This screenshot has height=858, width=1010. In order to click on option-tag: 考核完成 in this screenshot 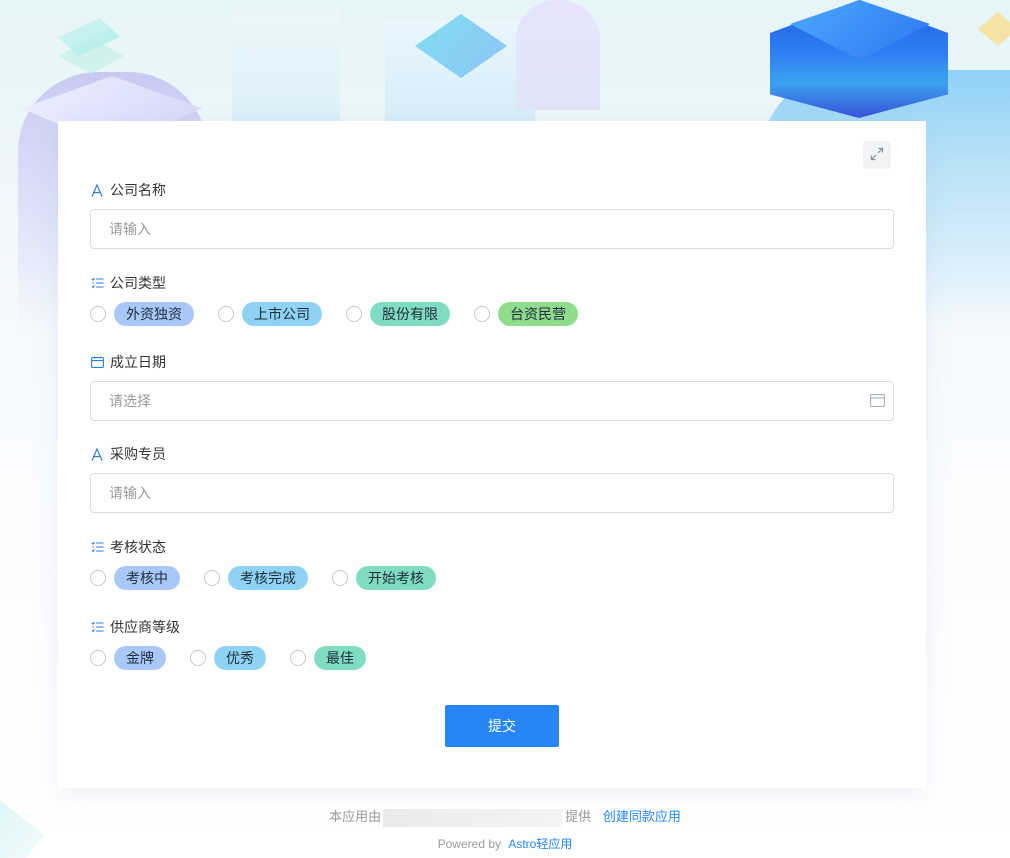, I will do `click(268, 578)`.